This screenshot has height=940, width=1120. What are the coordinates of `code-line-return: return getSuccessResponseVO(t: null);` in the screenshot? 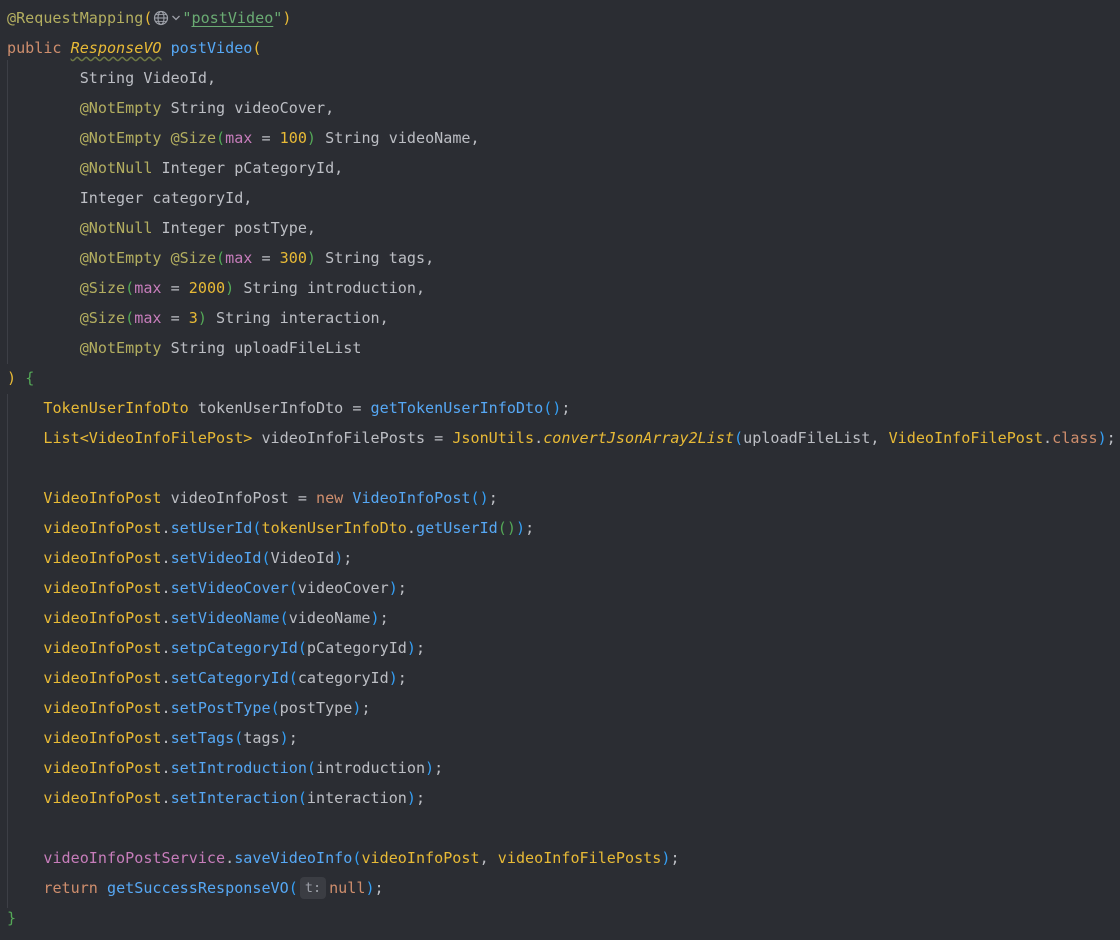 It's located at (195, 888).